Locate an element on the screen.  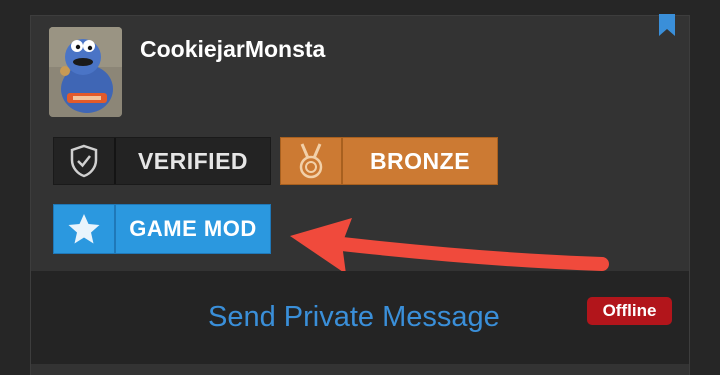
badge-label: BRONZE is located at coordinates (420, 160).